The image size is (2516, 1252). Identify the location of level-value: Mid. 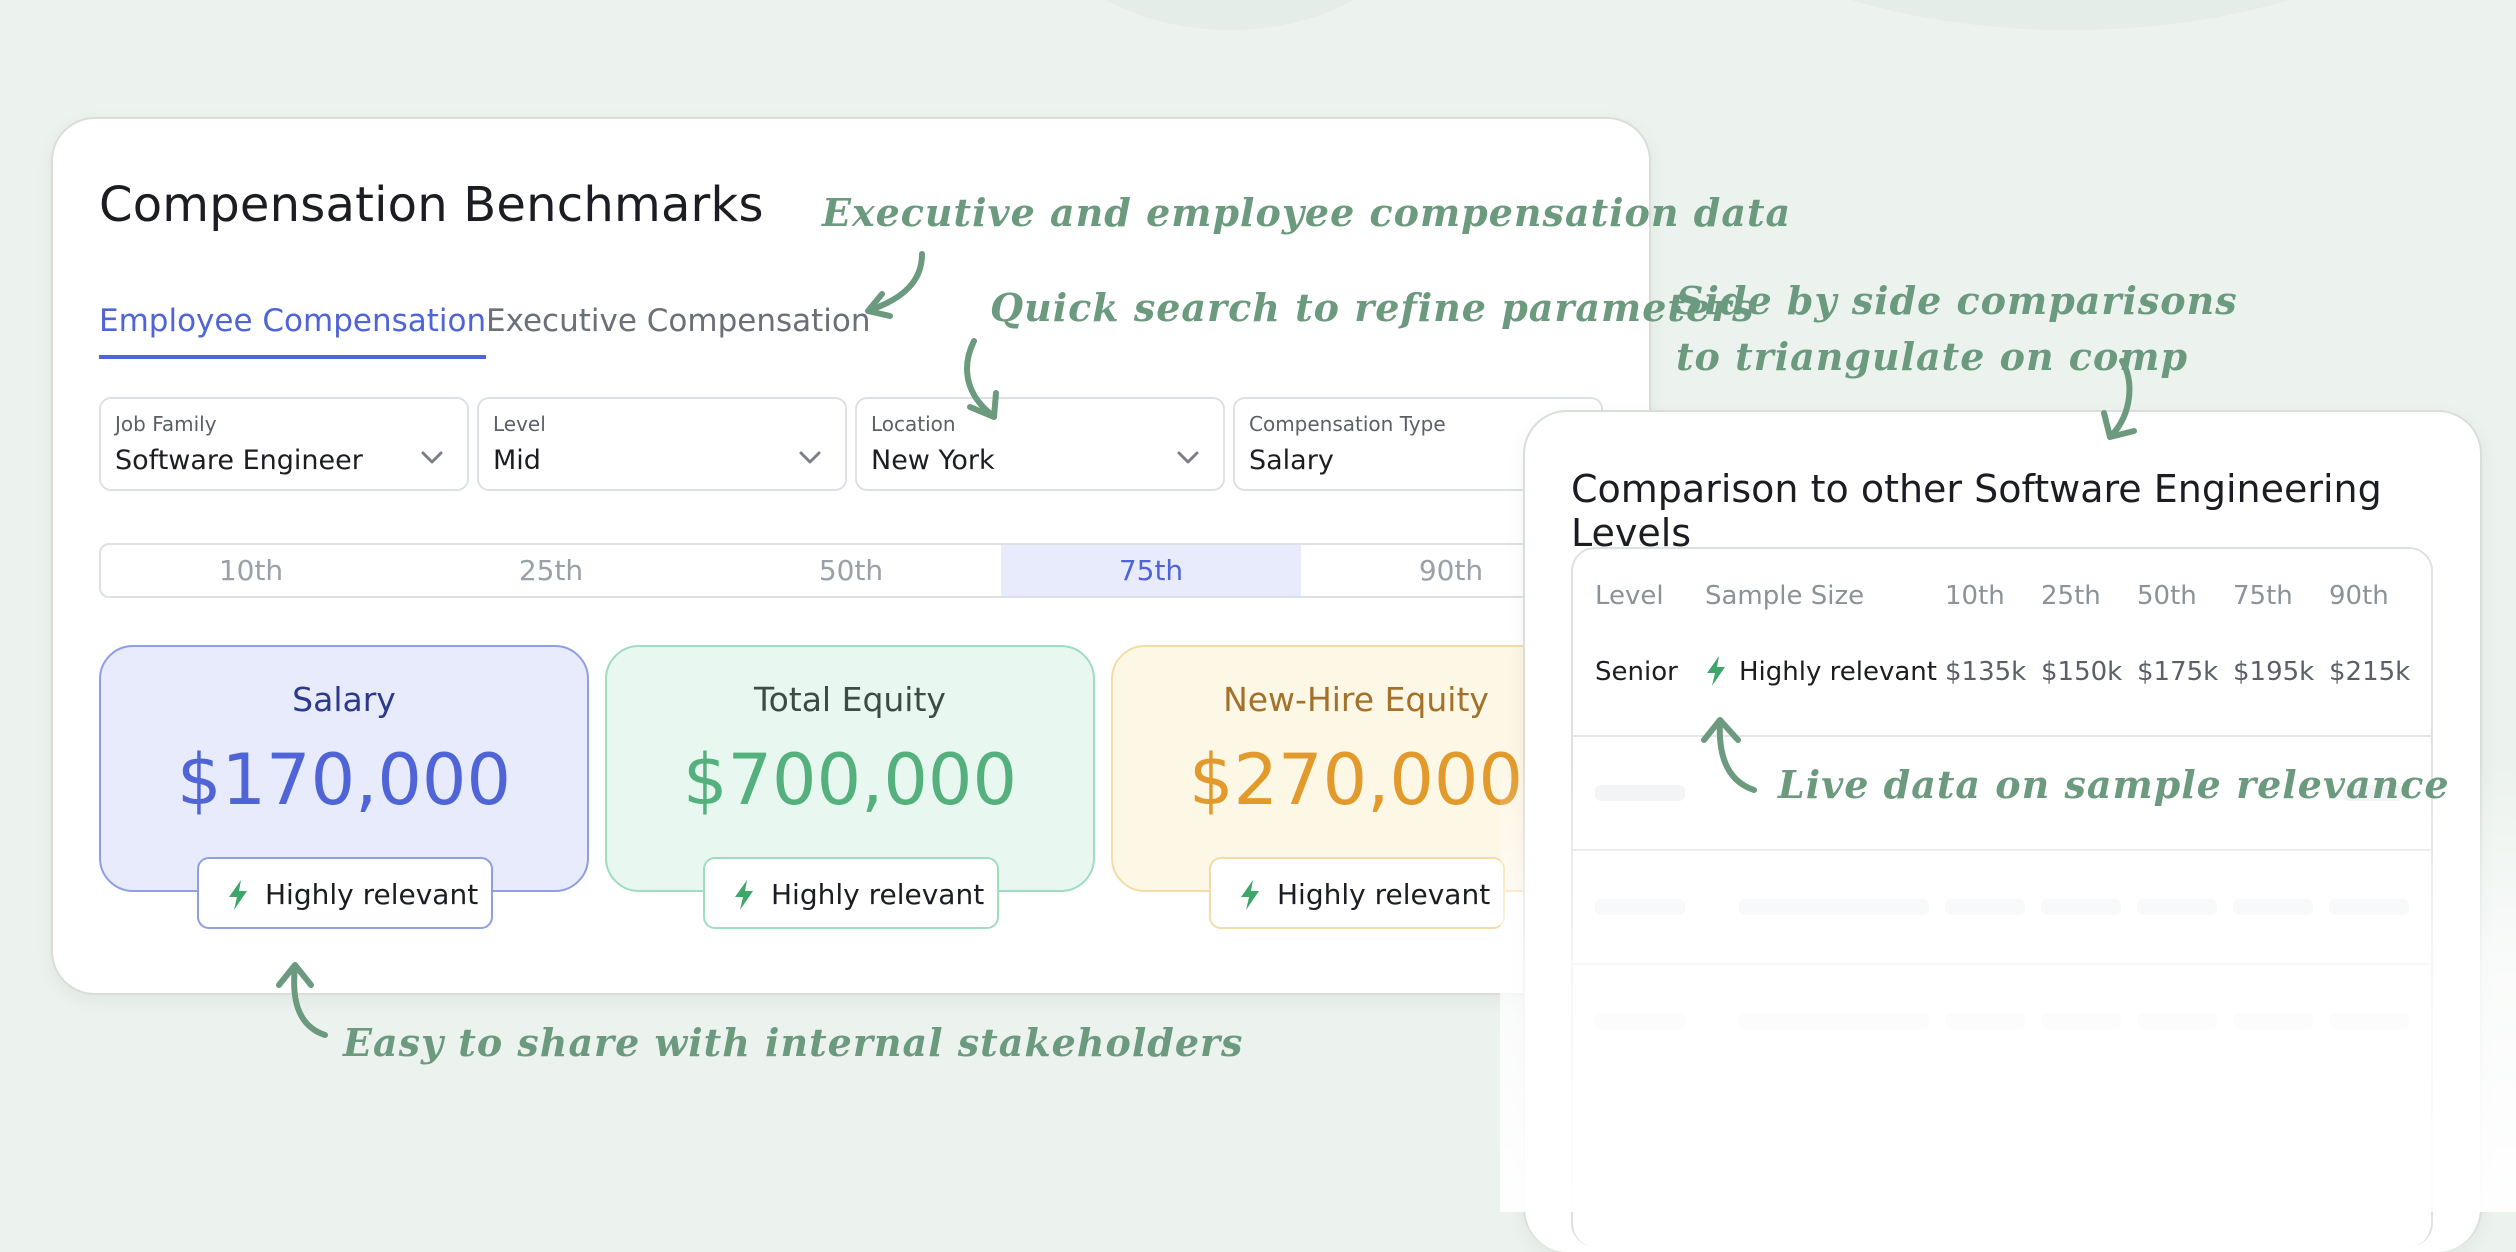
(517, 460).